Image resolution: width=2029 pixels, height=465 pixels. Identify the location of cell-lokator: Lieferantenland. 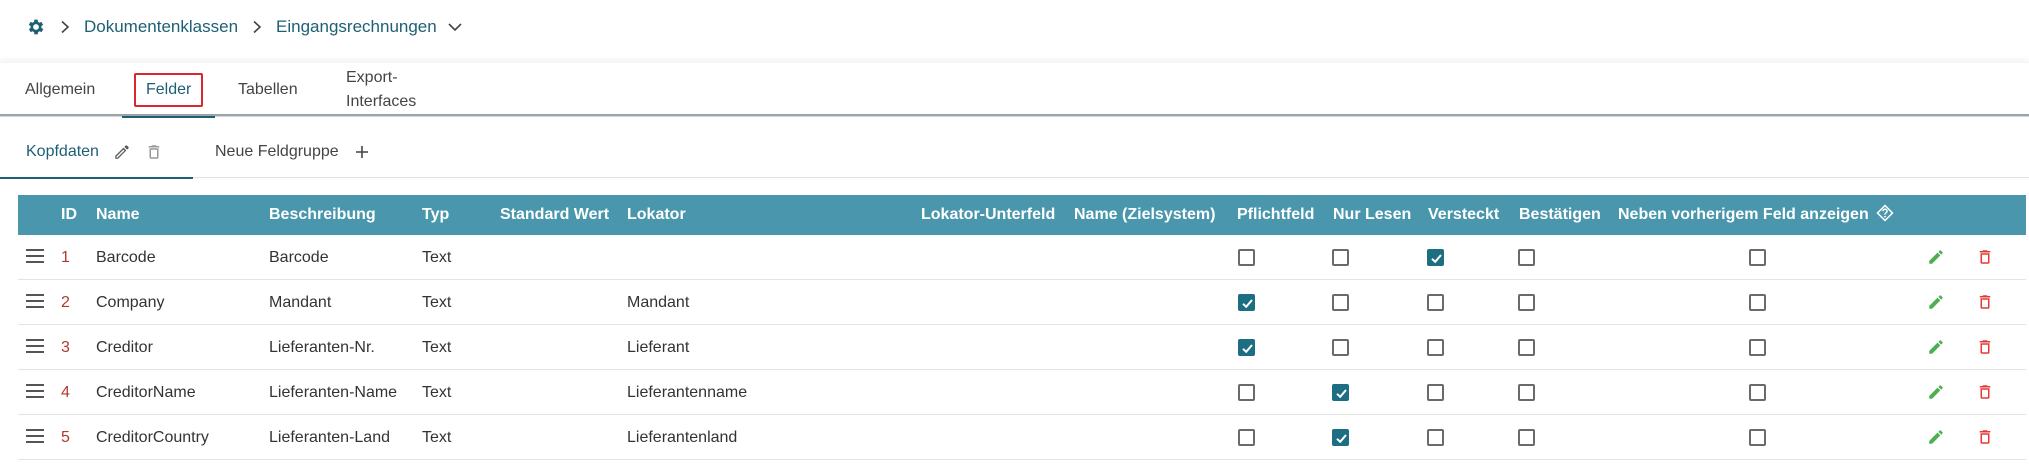
(682, 437).